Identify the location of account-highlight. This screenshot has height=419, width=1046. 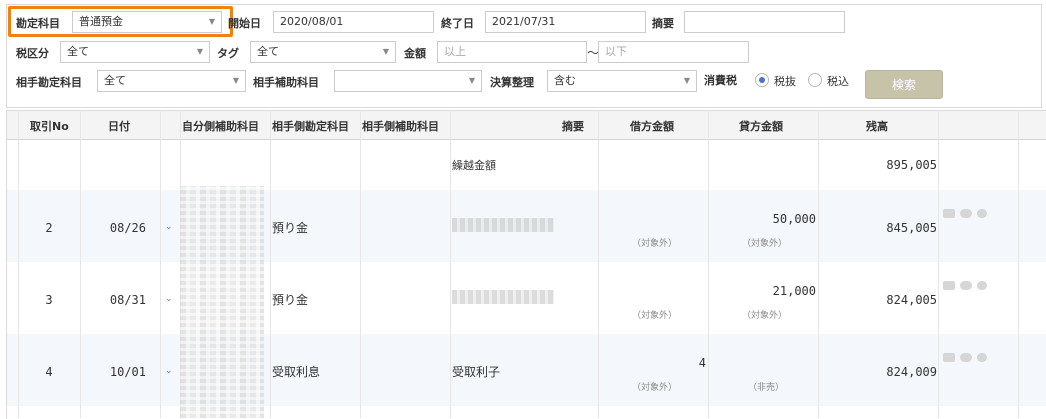
(120, 21).